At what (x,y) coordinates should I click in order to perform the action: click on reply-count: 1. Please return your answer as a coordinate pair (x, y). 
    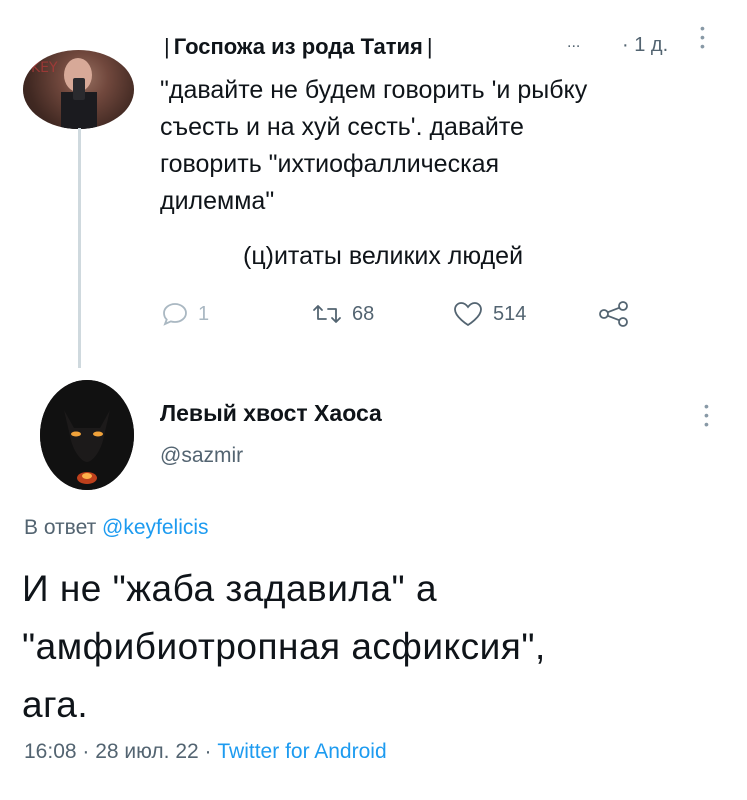
    Looking at the image, I should click on (204, 313).